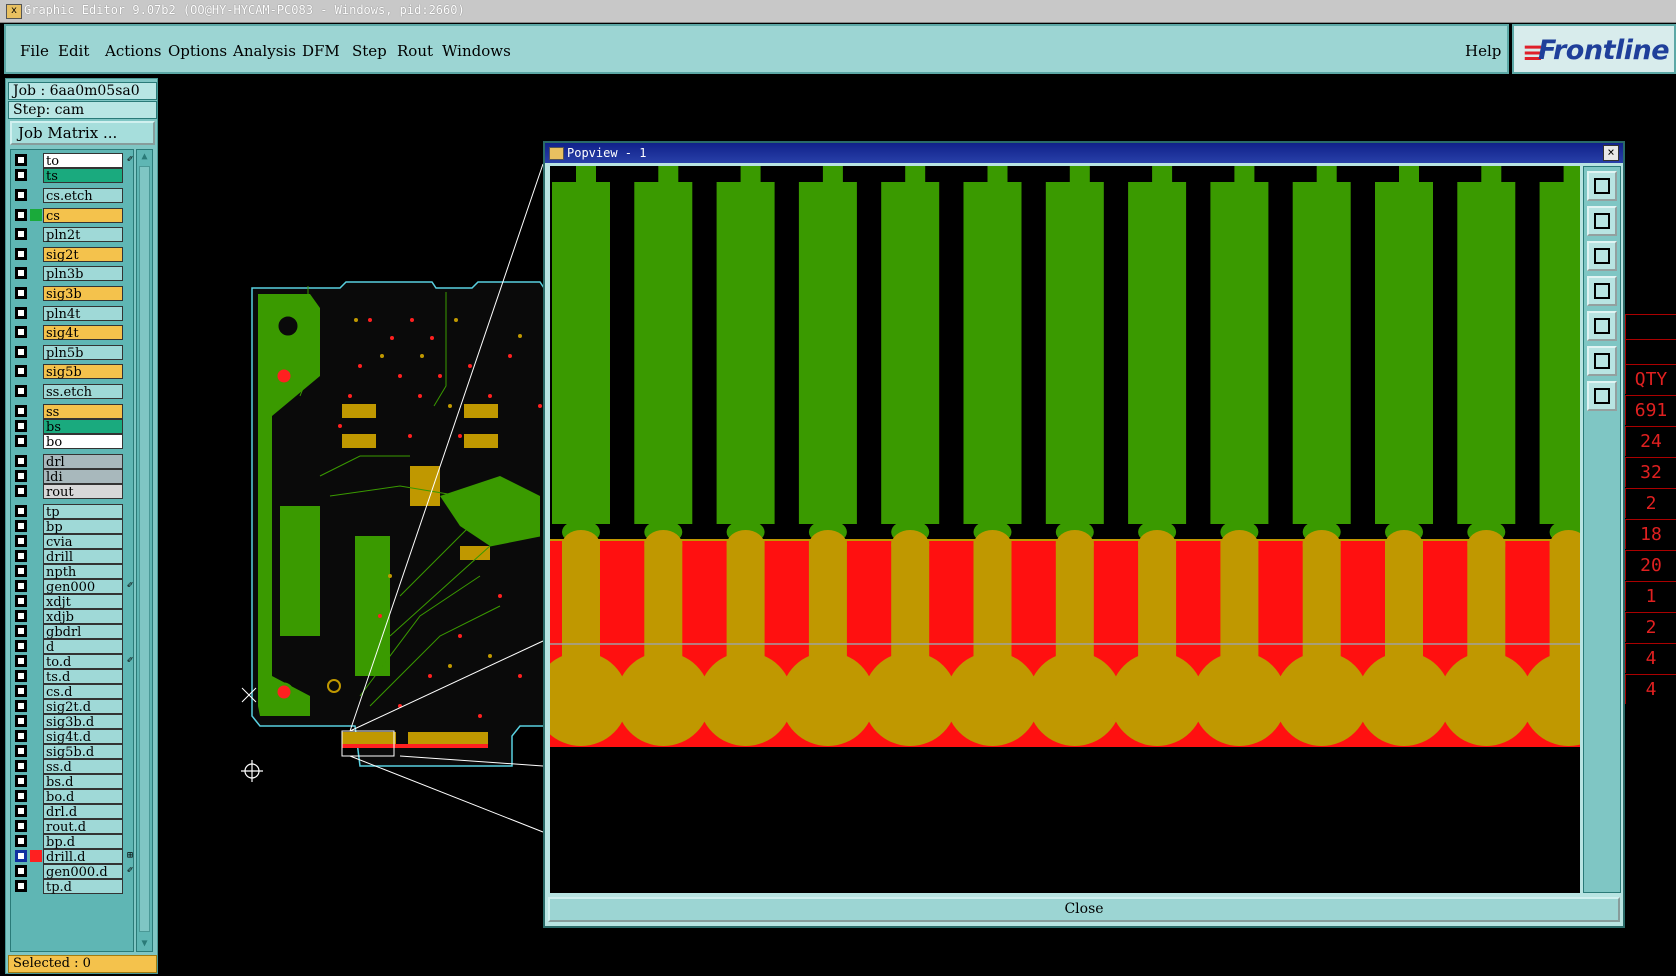 The width and height of the screenshot is (1676, 976). Describe the element at coordinates (73, 812) in the screenshot. I see `layer-row: drl.d` at that location.